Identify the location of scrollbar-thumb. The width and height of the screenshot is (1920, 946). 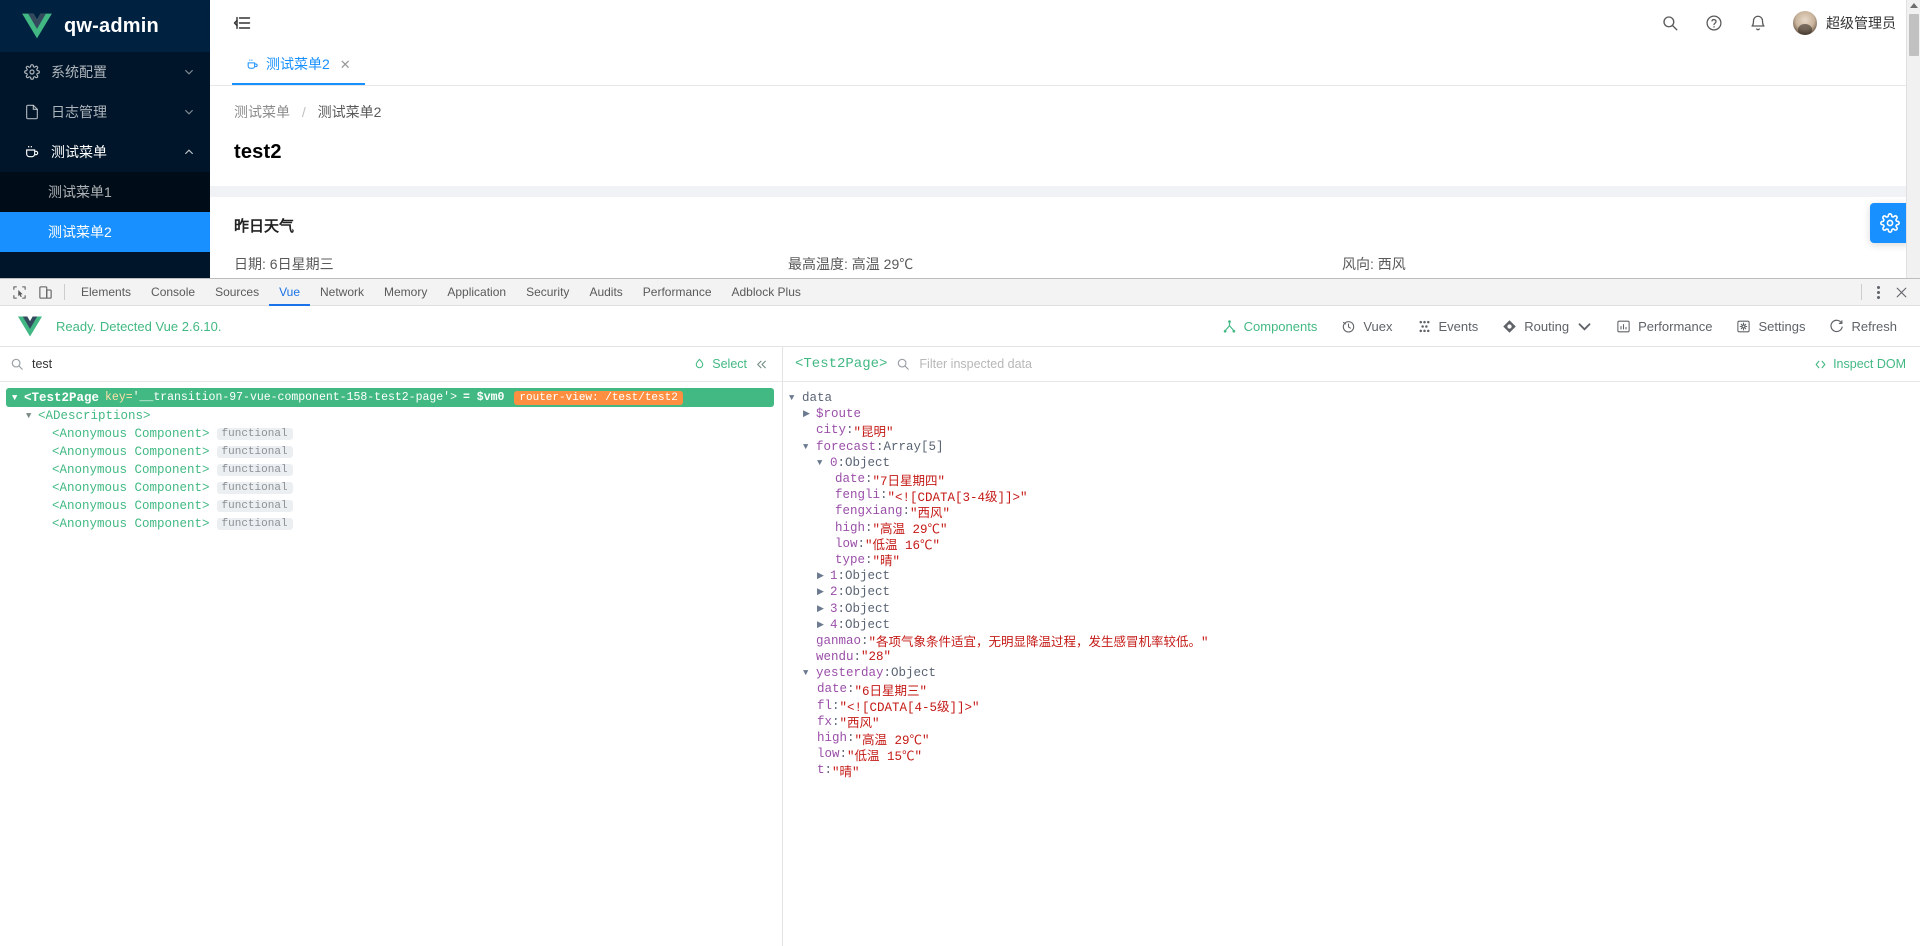
(1914, 35).